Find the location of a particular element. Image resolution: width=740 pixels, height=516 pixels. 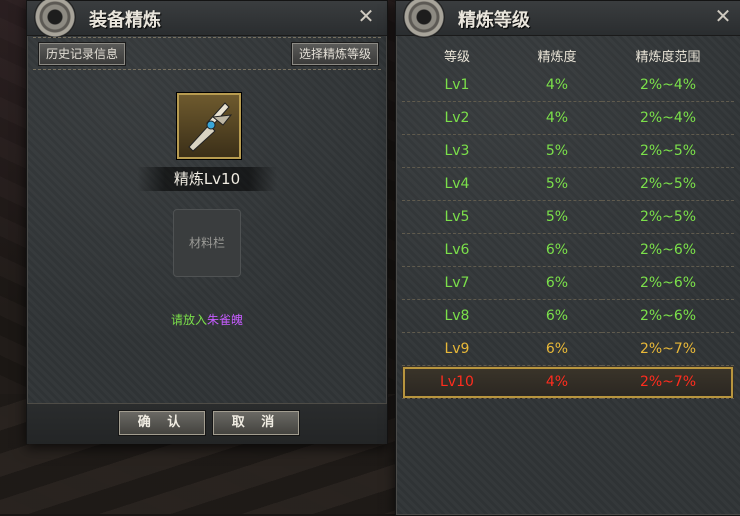

confirm-button: 确 认 is located at coordinates (162, 423).